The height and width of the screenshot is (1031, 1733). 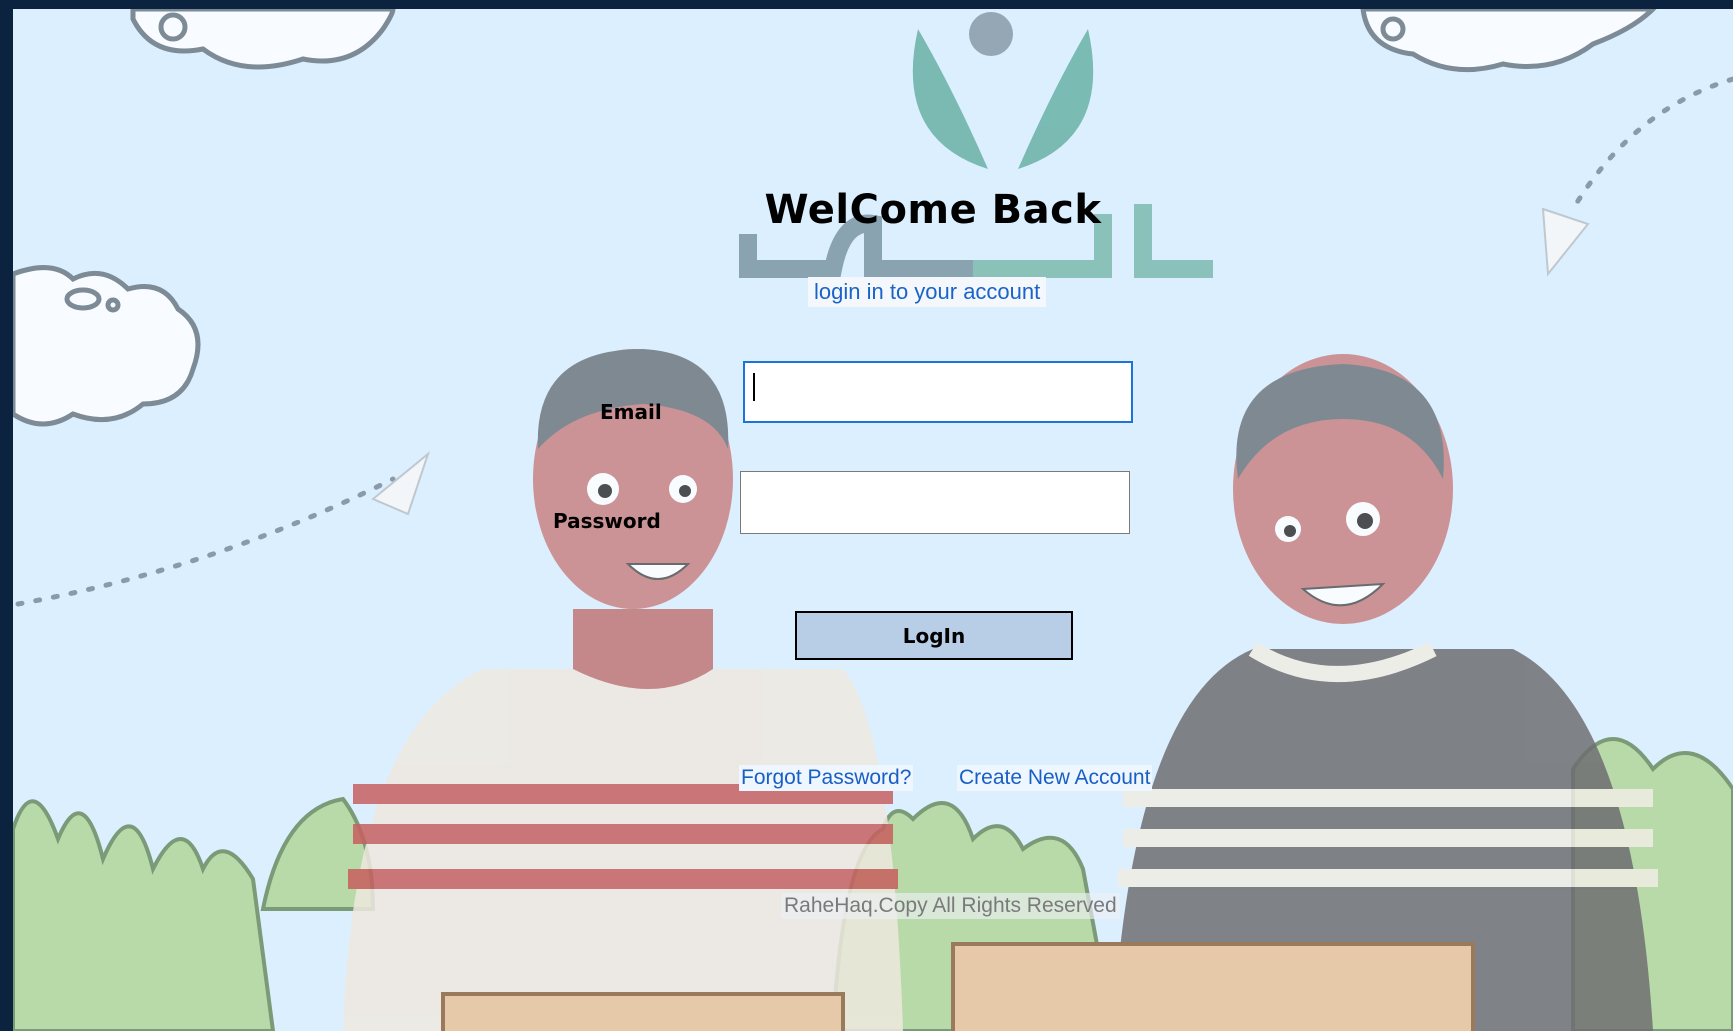 What do you see at coordinates (754, 387) in the screenshot?
I see `text-caret` at bounding box center [754, 387].